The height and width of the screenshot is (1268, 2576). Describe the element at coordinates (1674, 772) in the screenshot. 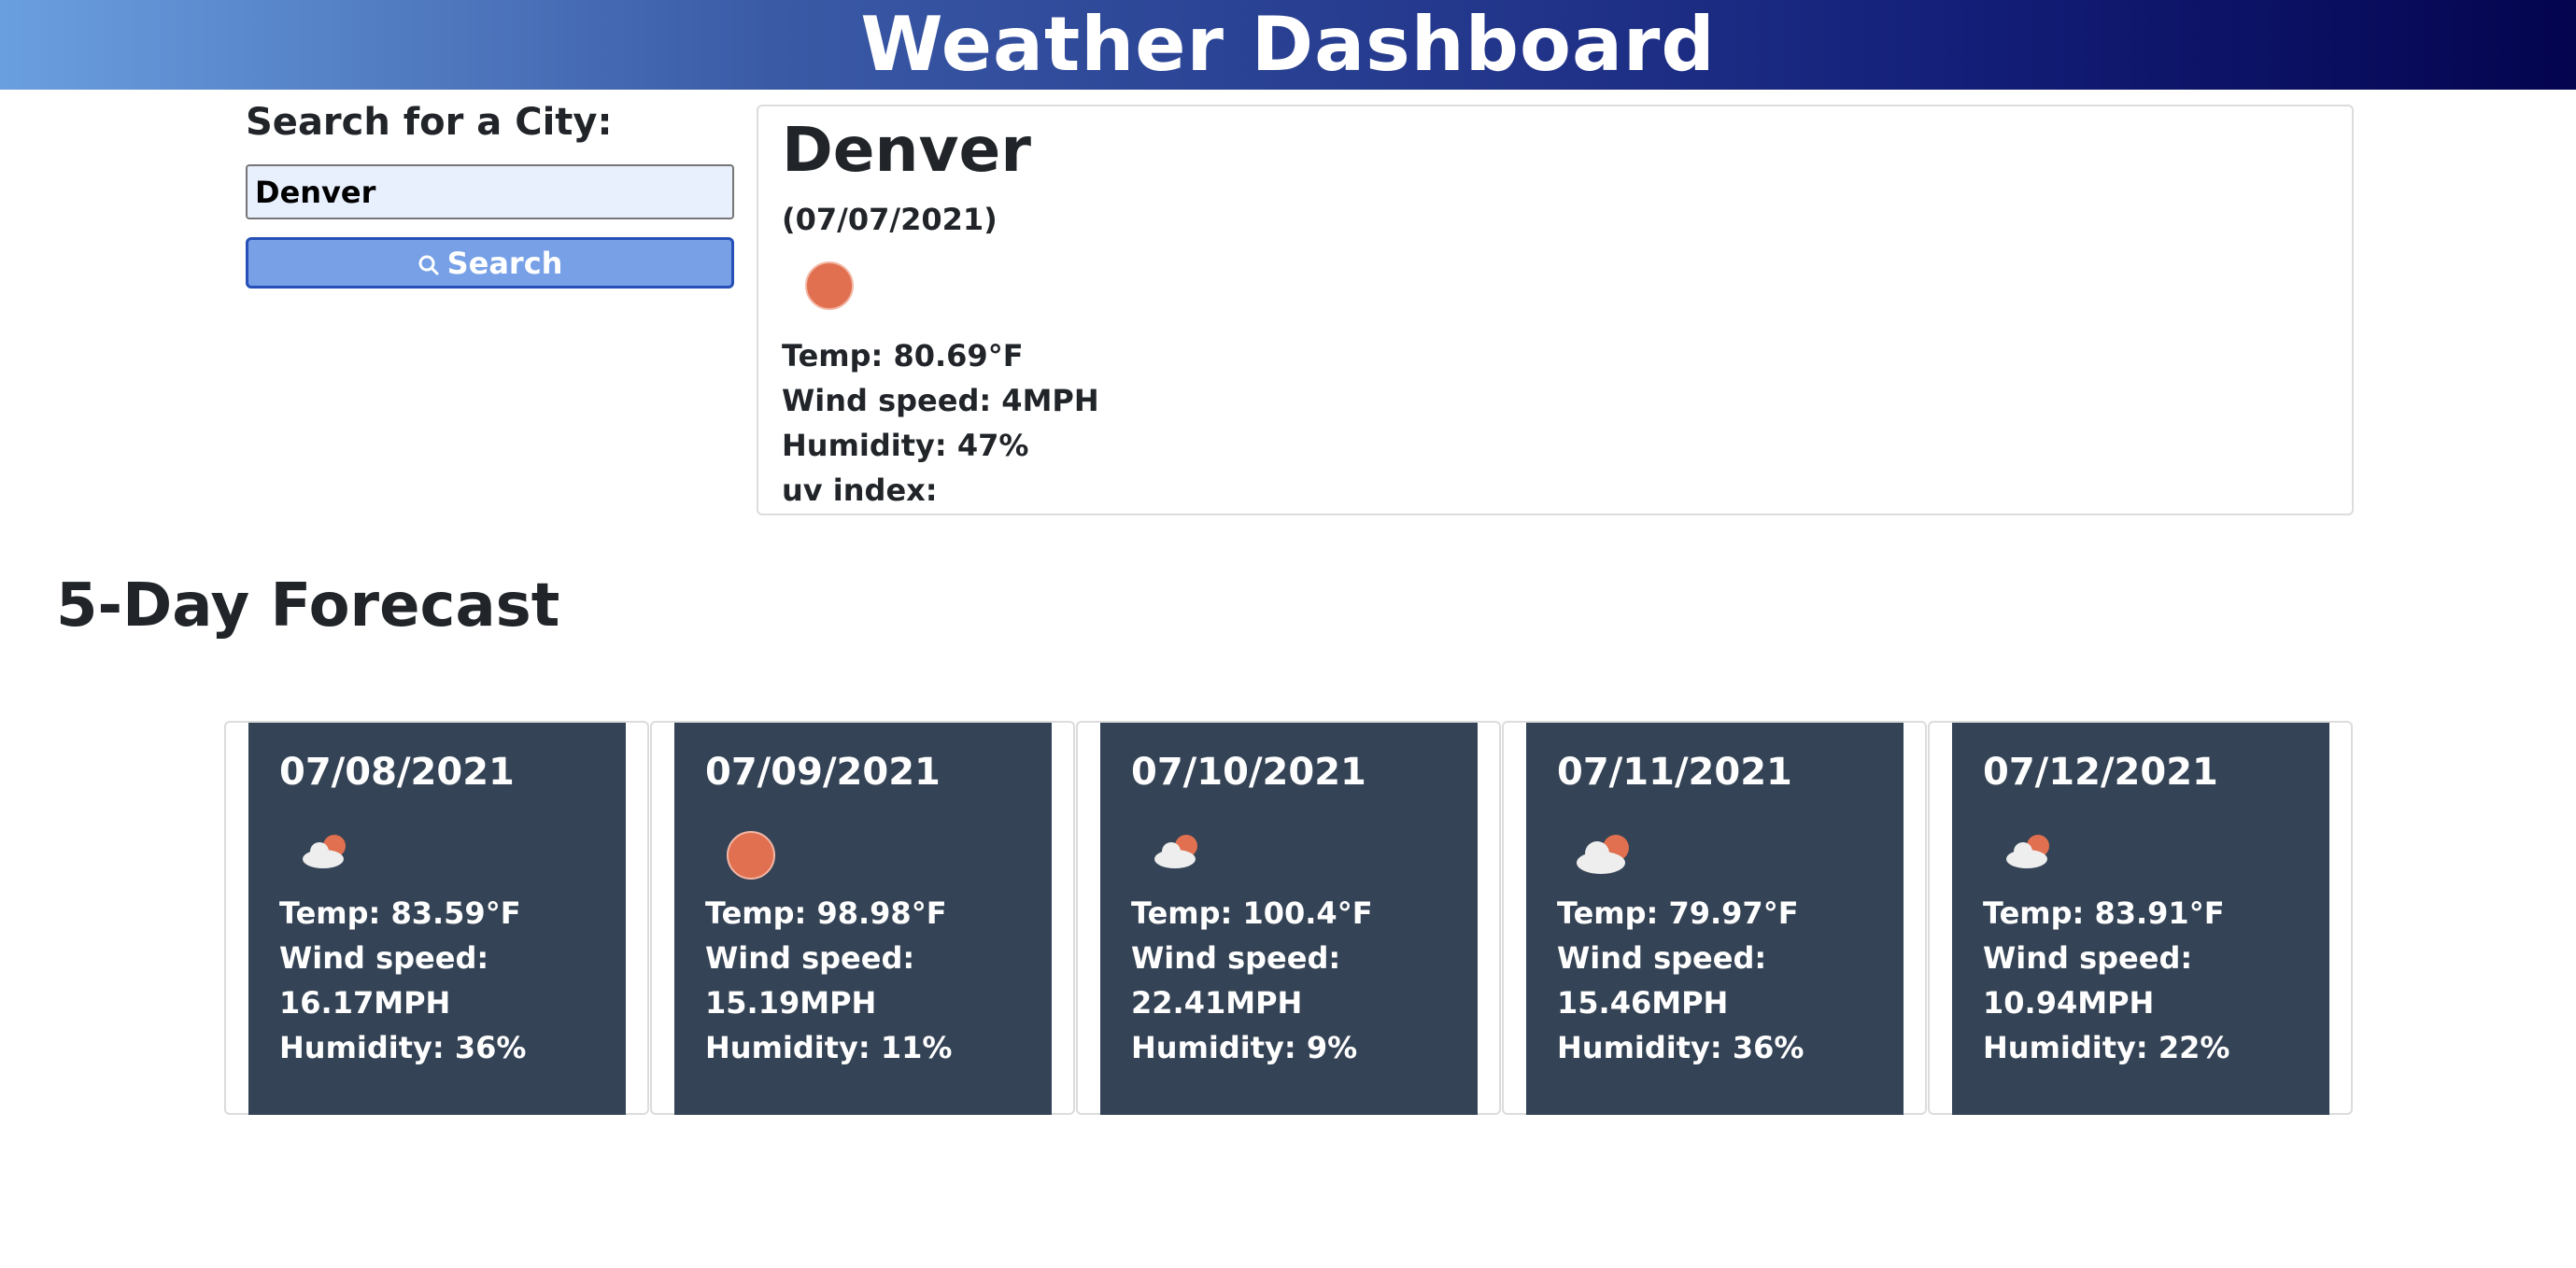

I see `forecast-date: 07/11/2021` at that location.